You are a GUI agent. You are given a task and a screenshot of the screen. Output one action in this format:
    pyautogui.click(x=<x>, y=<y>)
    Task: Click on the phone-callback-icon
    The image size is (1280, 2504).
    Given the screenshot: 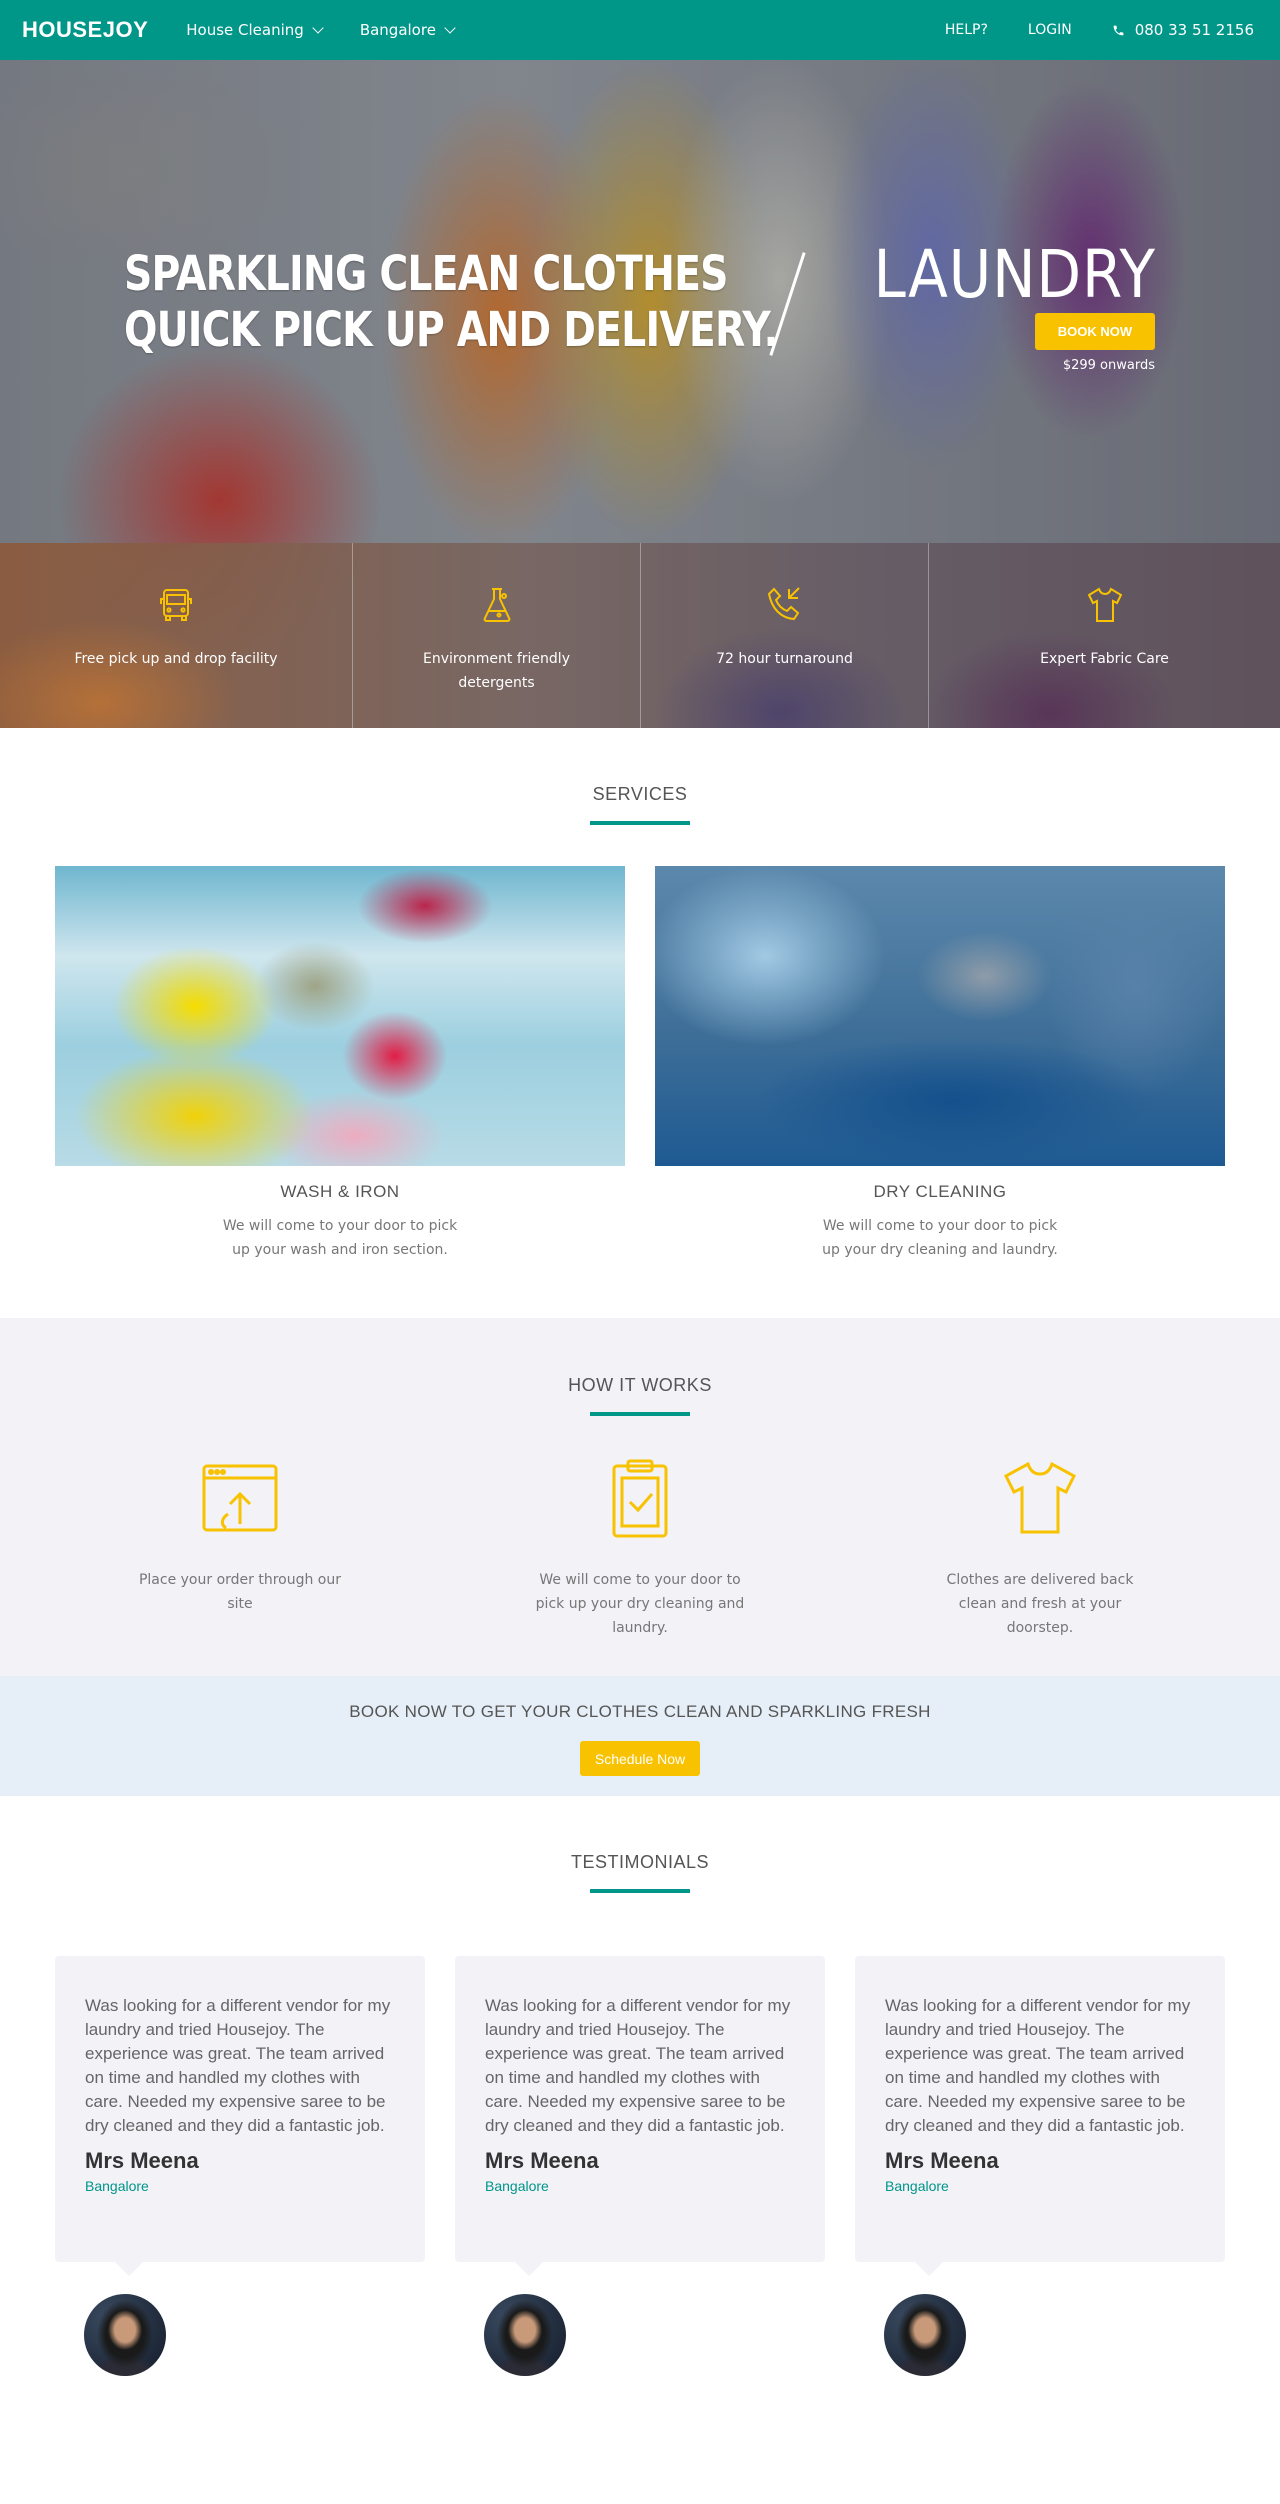 What is the action you would take?
    pyautogui.click(x=783, y=604)
    